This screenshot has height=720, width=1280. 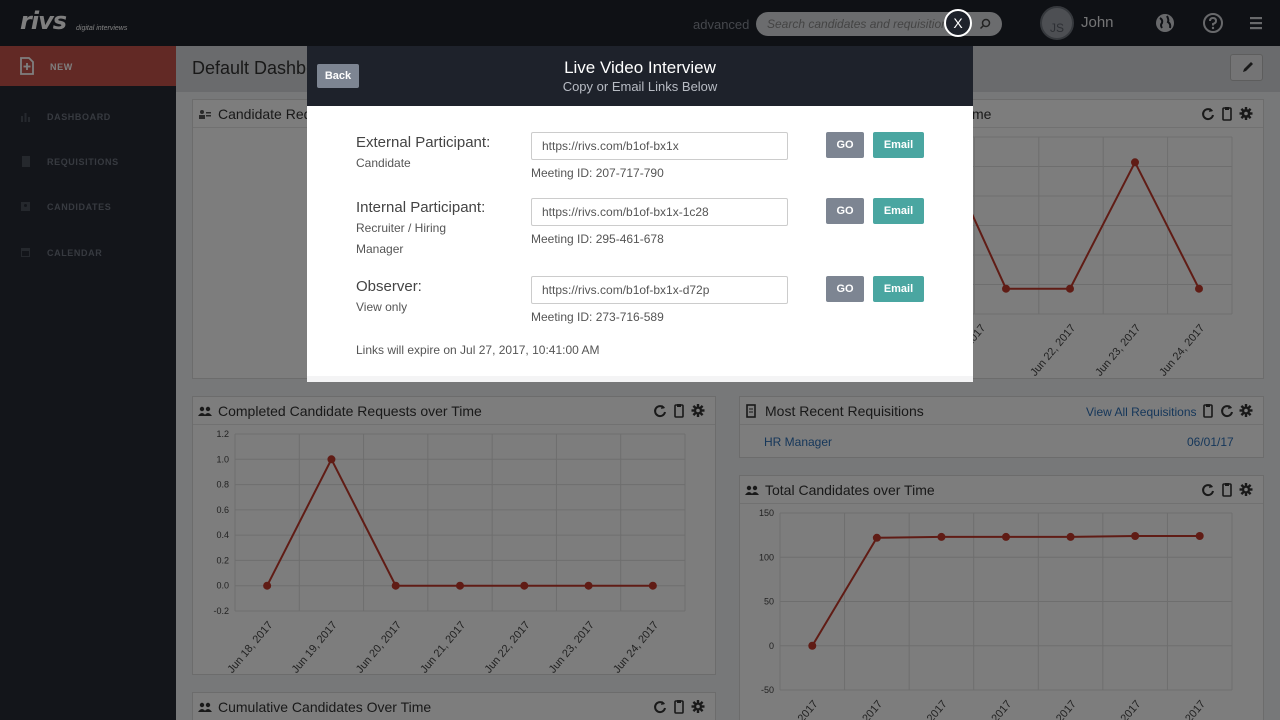 What do you see at coordinates (659, 212) in the screenshot?
I see `internal-link-input` at bounding box center [659, 212].